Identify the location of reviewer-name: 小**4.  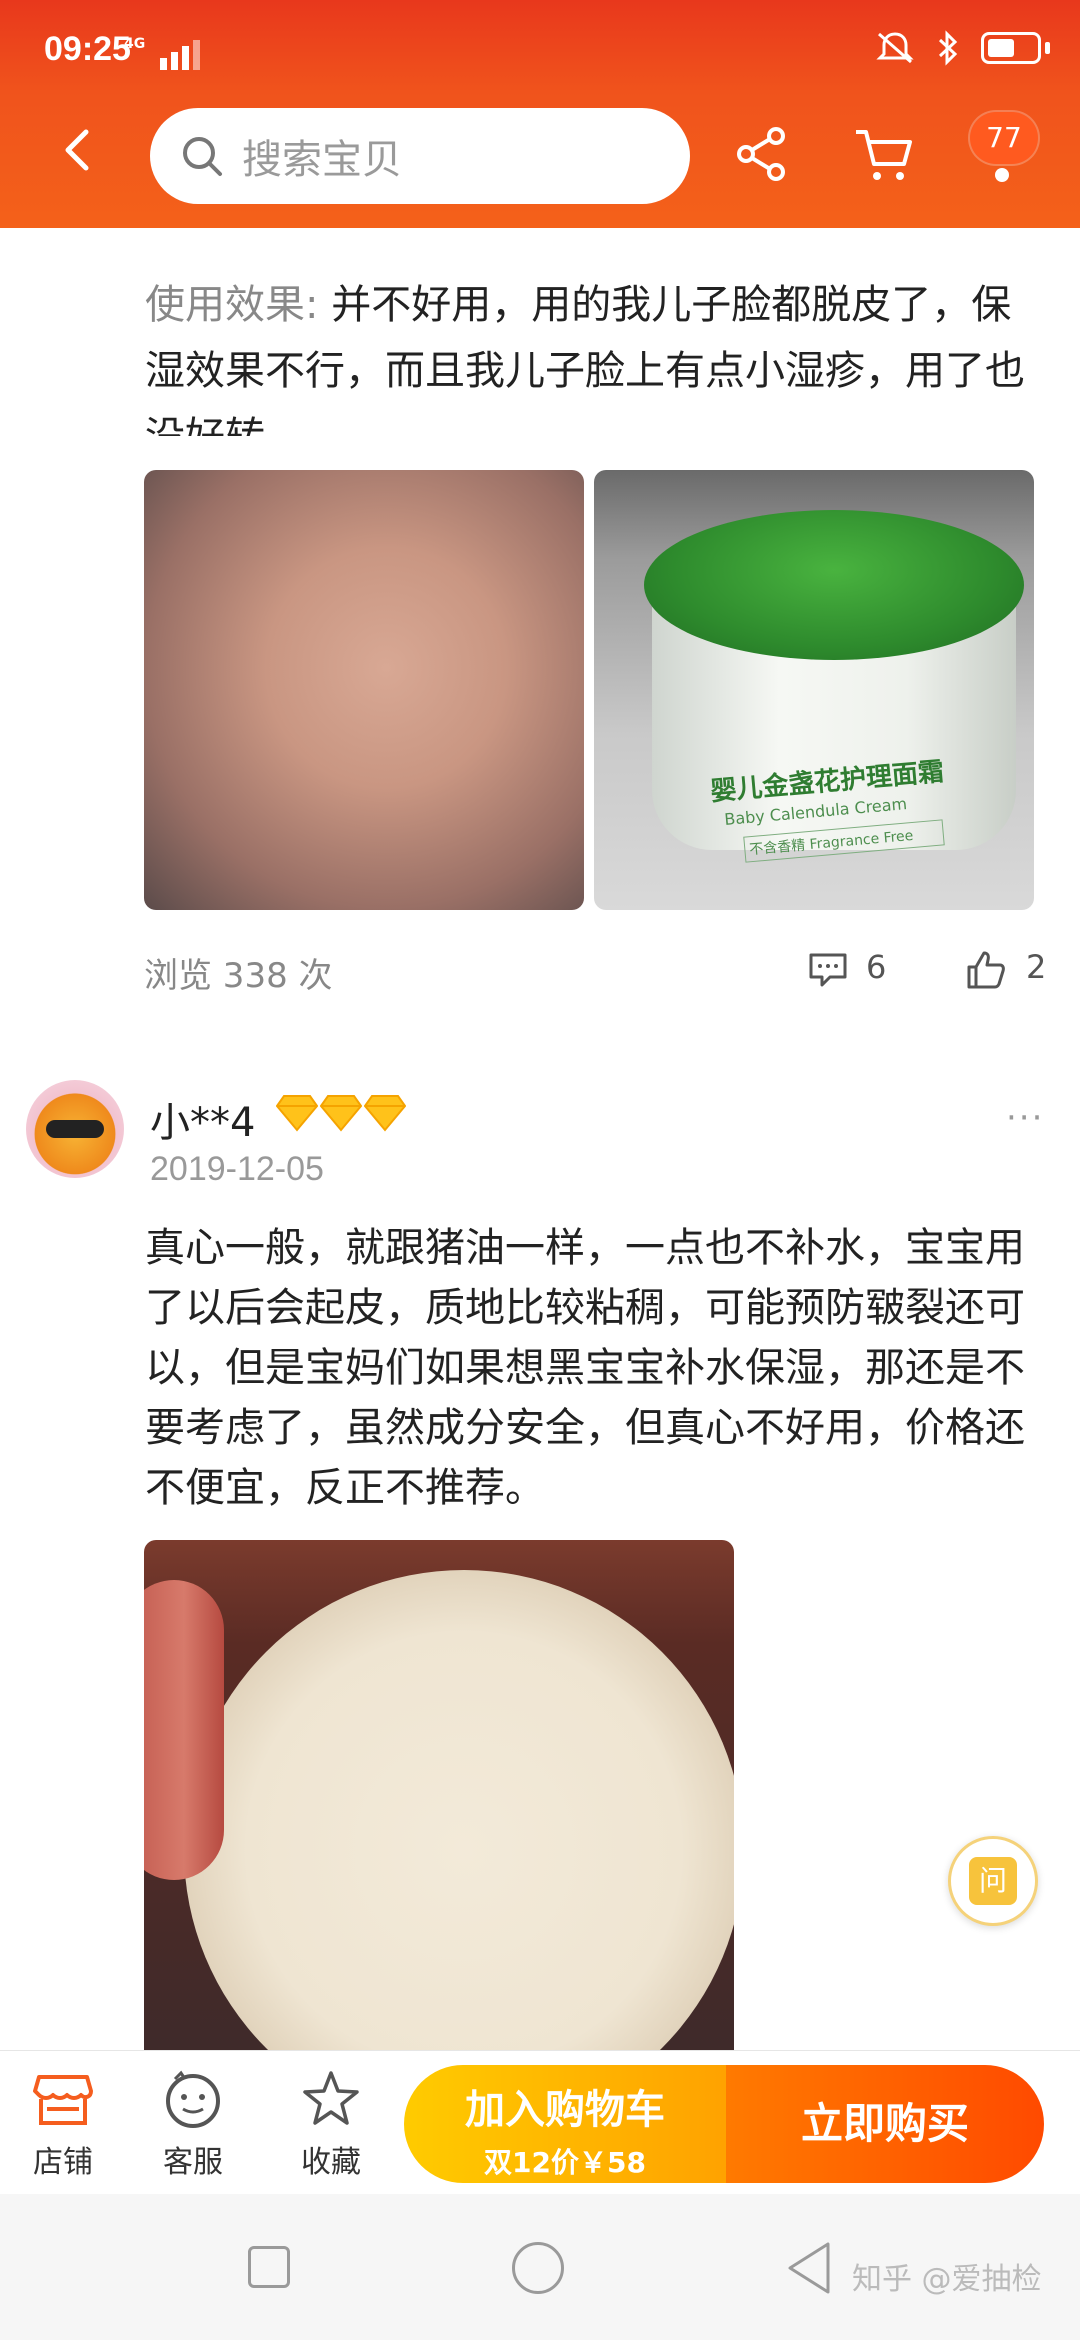
(202, 1119).